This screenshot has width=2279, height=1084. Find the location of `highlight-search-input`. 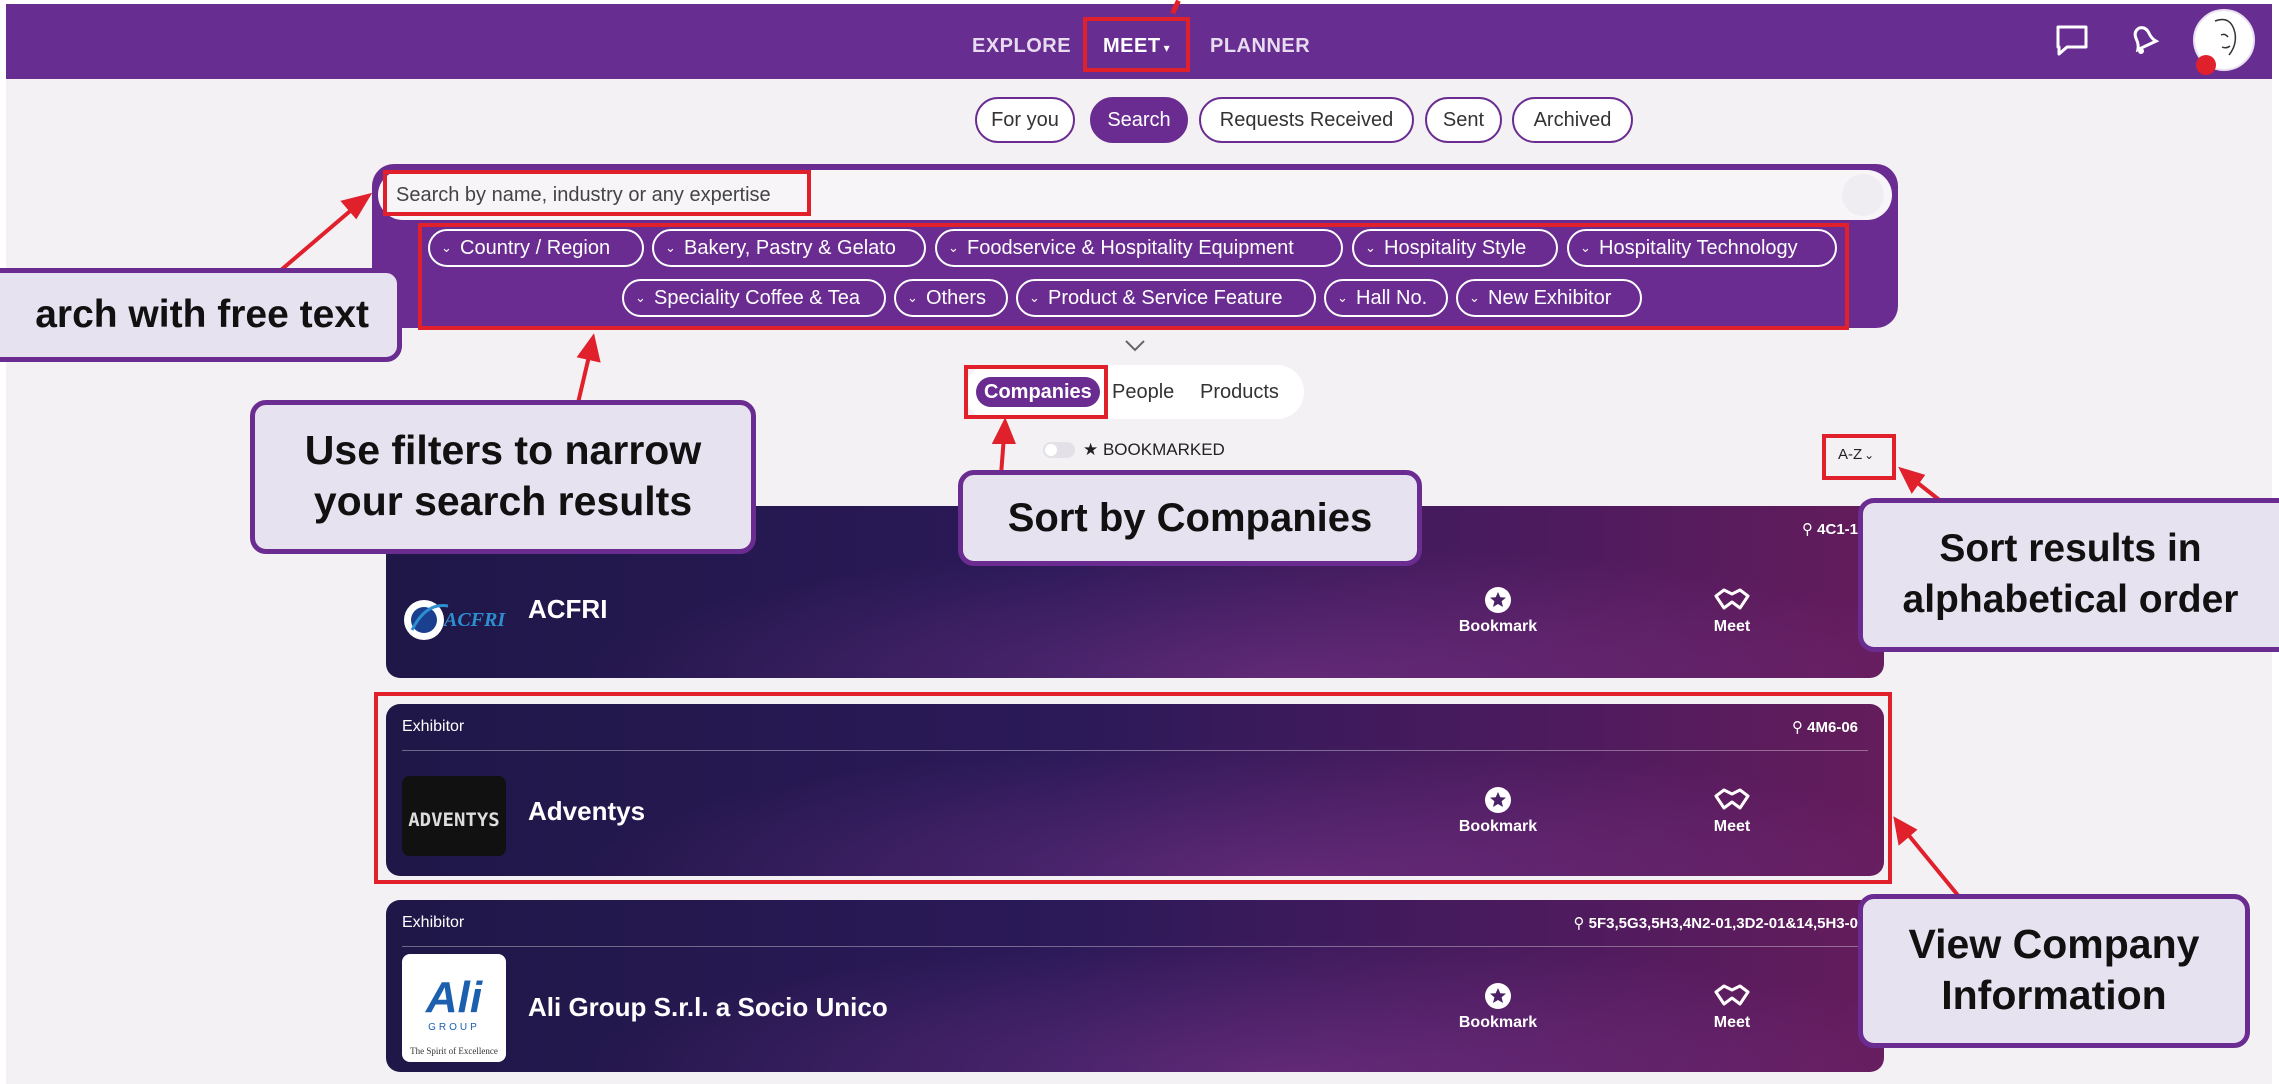

highlight-search-input is located at coordinates (597, 193).